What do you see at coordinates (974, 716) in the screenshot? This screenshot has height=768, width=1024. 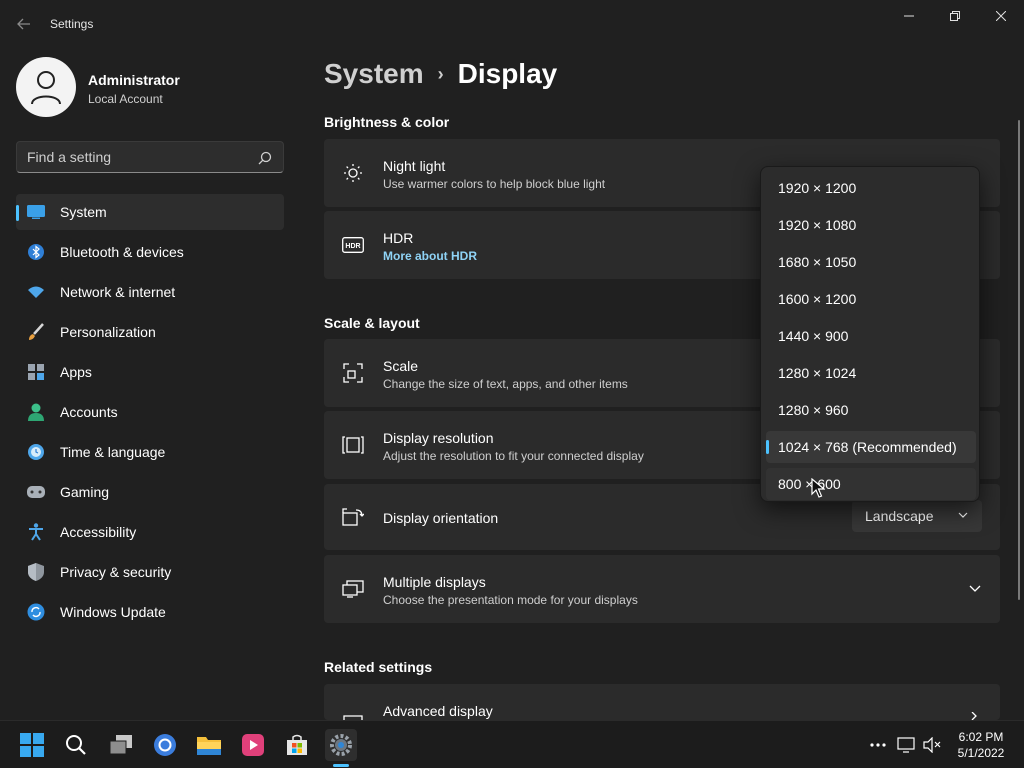 I see `chevron-right-icon` at bounding box center [974, 716].